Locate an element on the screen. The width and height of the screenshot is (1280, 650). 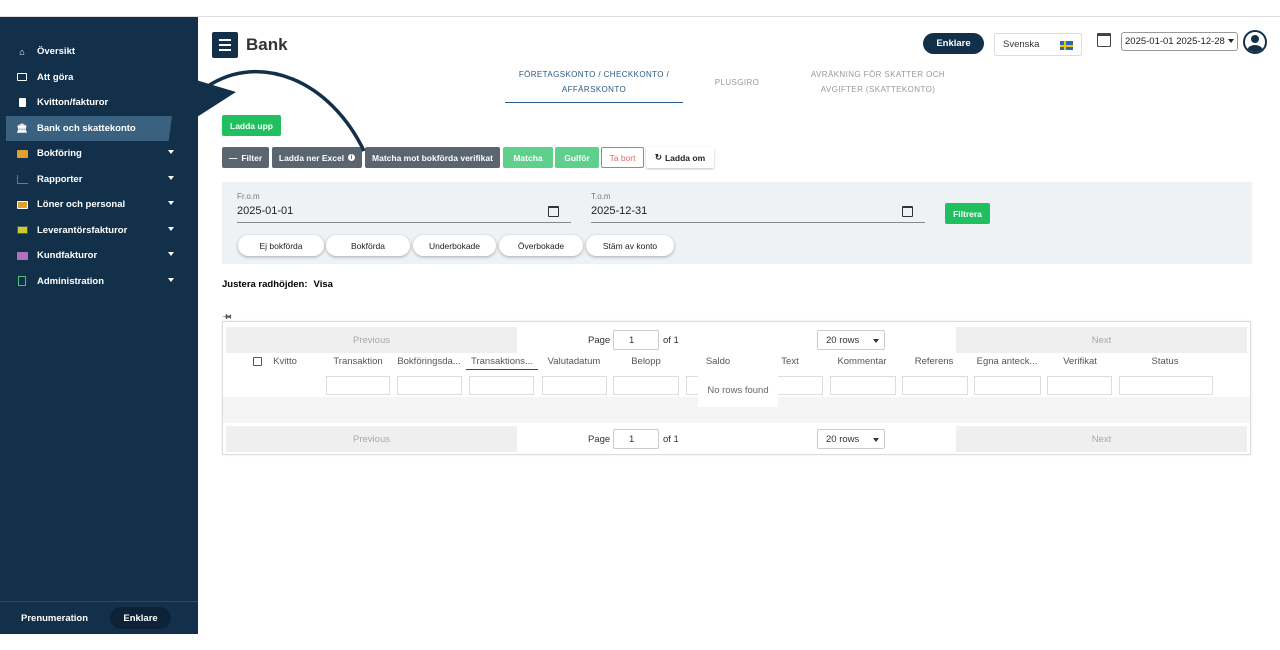
apply-filter-button: Filtrera is located at coordinates (967, 213).